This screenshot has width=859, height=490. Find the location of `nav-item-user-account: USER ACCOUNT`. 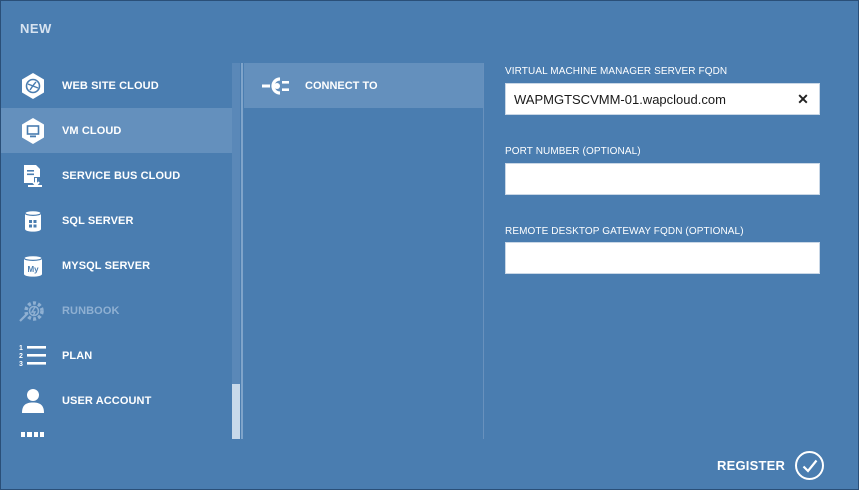

nav-item-user-account: USER ACCOUNT is located at coordinates (117, 400).